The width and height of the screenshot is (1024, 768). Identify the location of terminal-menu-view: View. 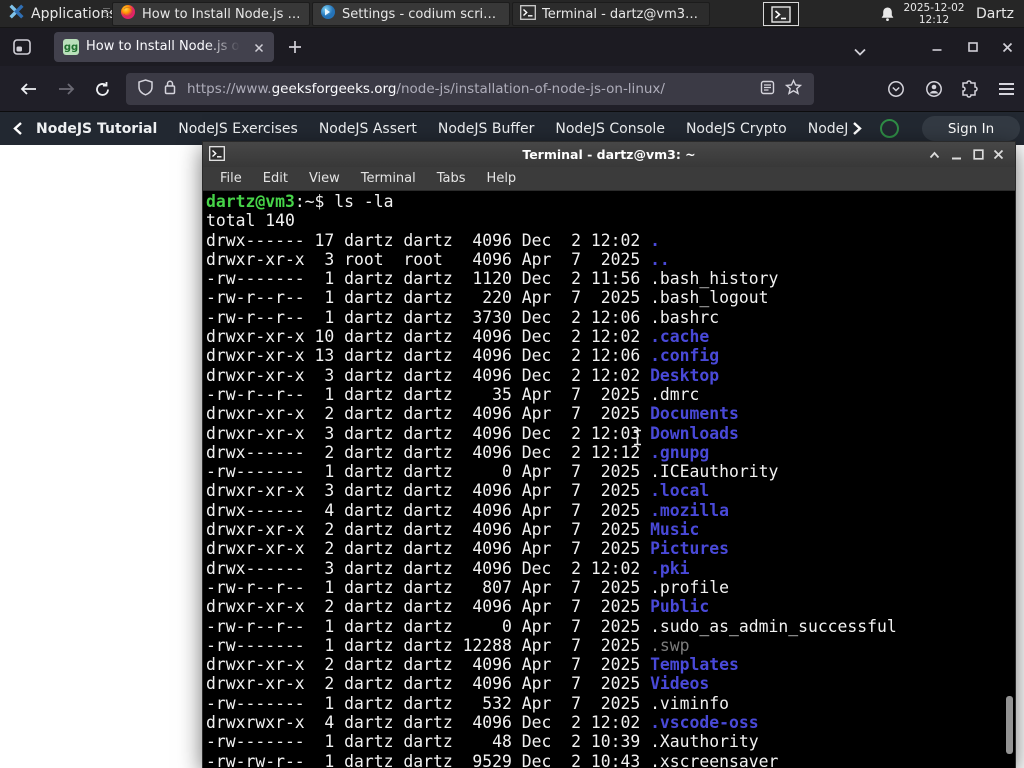
(324, 178).